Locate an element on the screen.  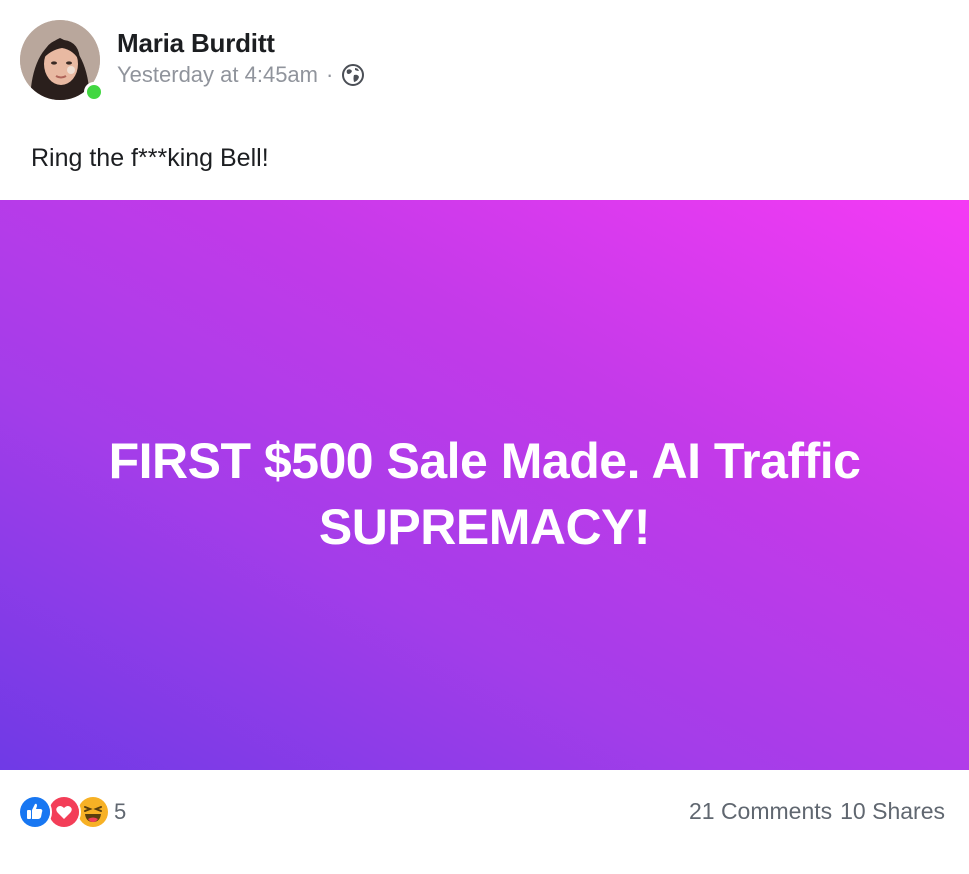
post-header: Maria Burditt Yesterday at 4:45am · is located at coordinates (480, 61).